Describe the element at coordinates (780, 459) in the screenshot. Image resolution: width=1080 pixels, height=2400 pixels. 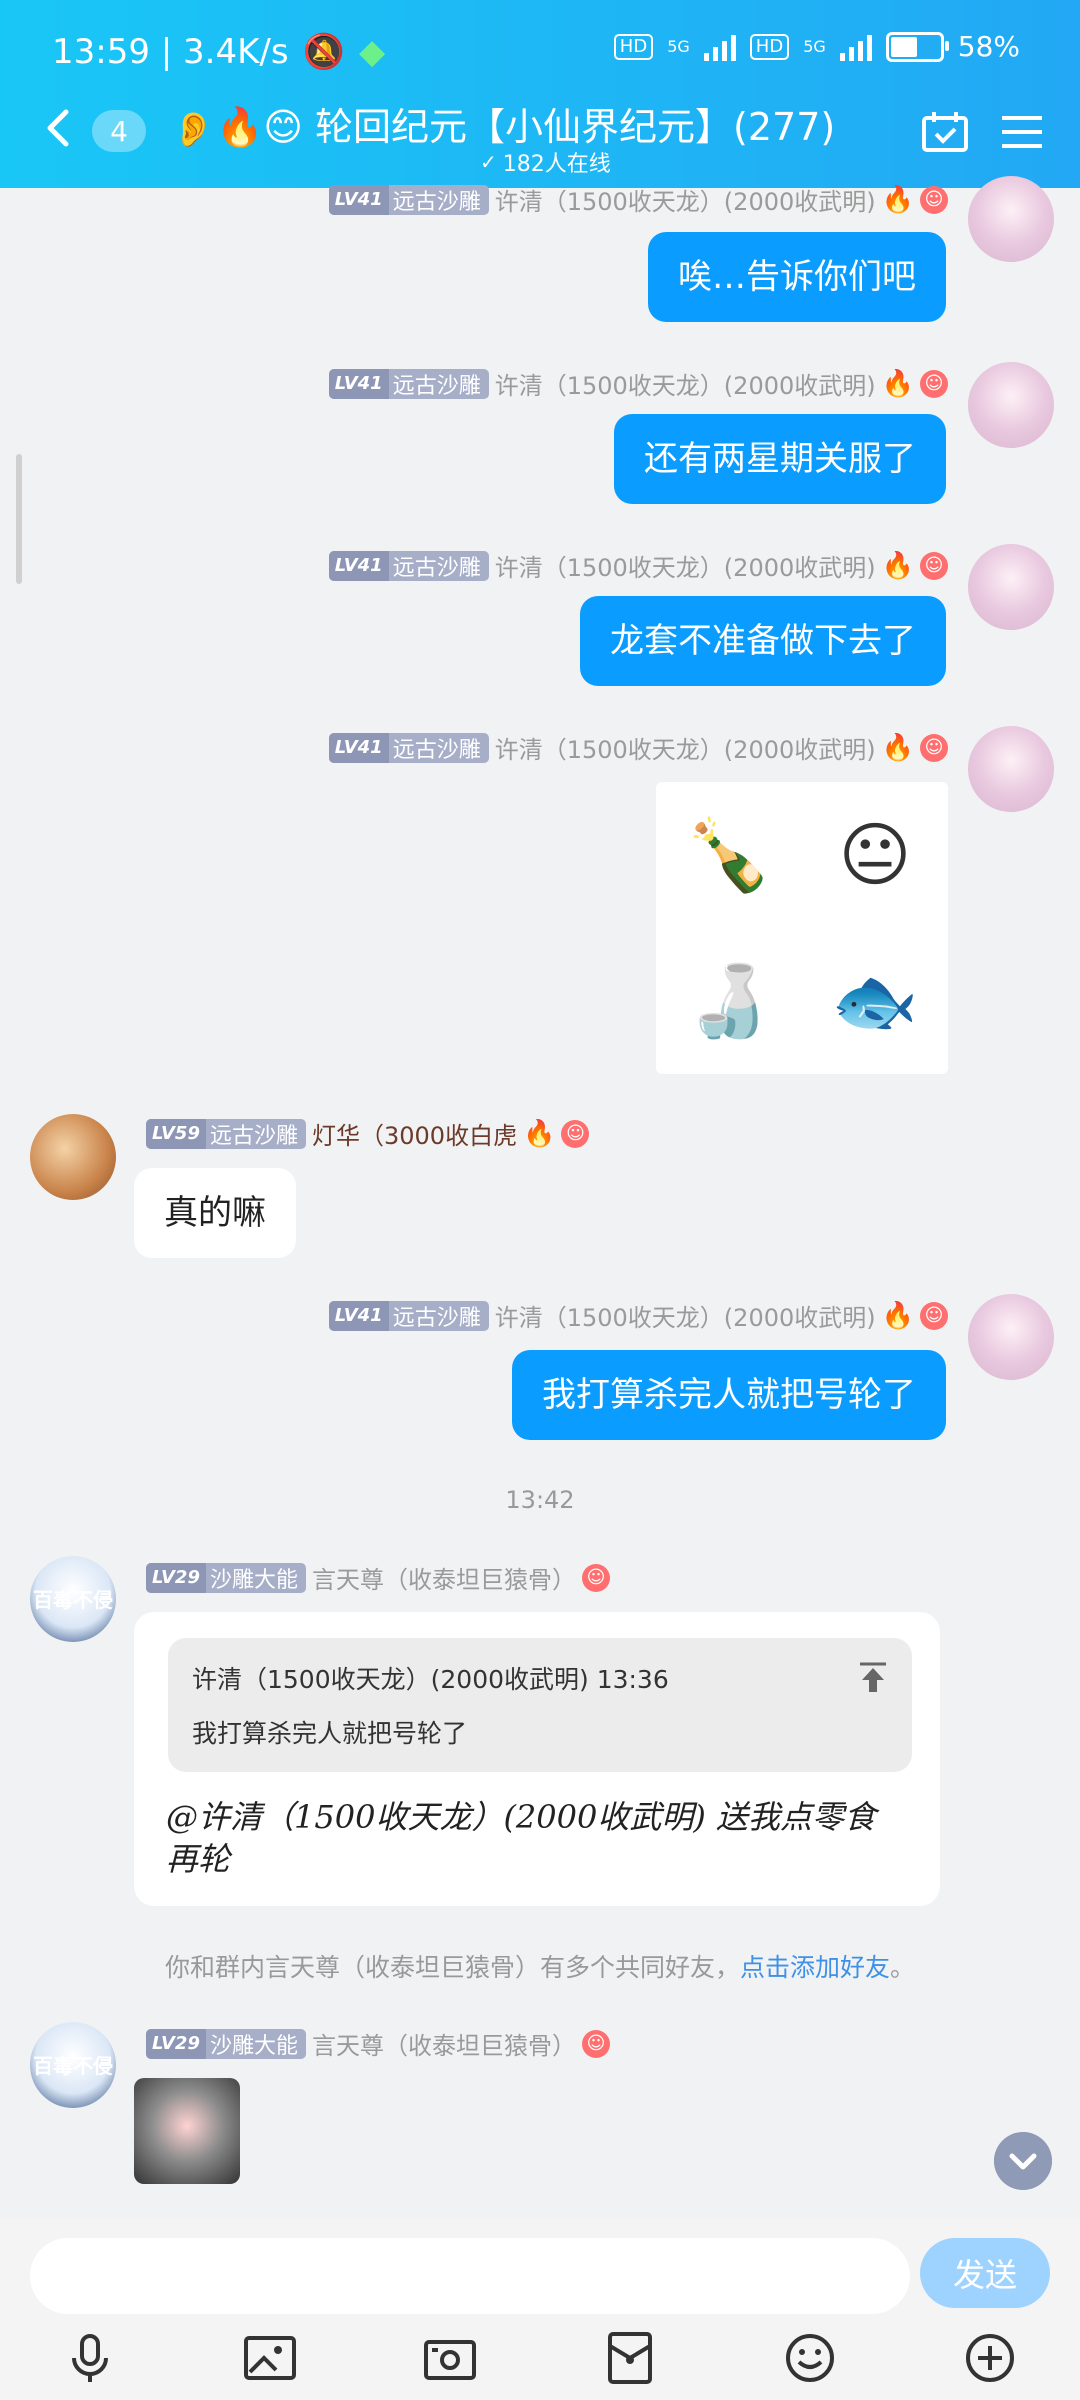
I see `message-bubble: 还有两星期关服了` at that location.